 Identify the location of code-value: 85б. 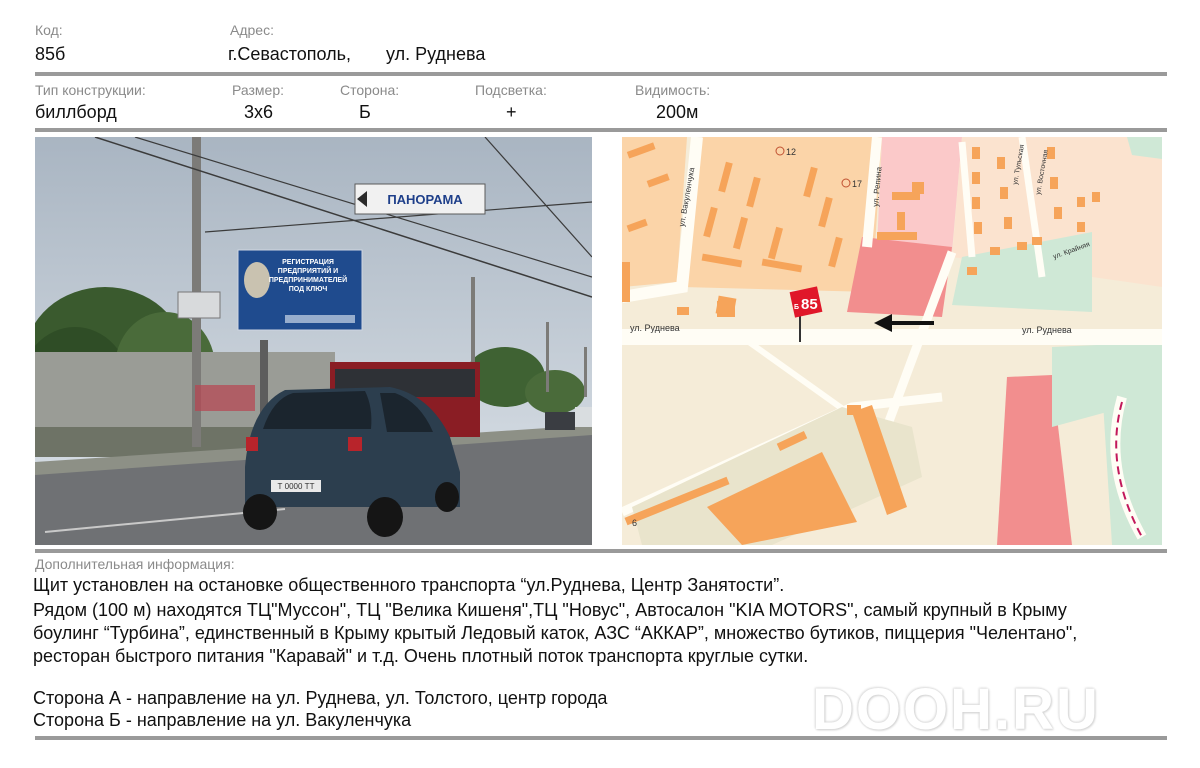
(50, 54).